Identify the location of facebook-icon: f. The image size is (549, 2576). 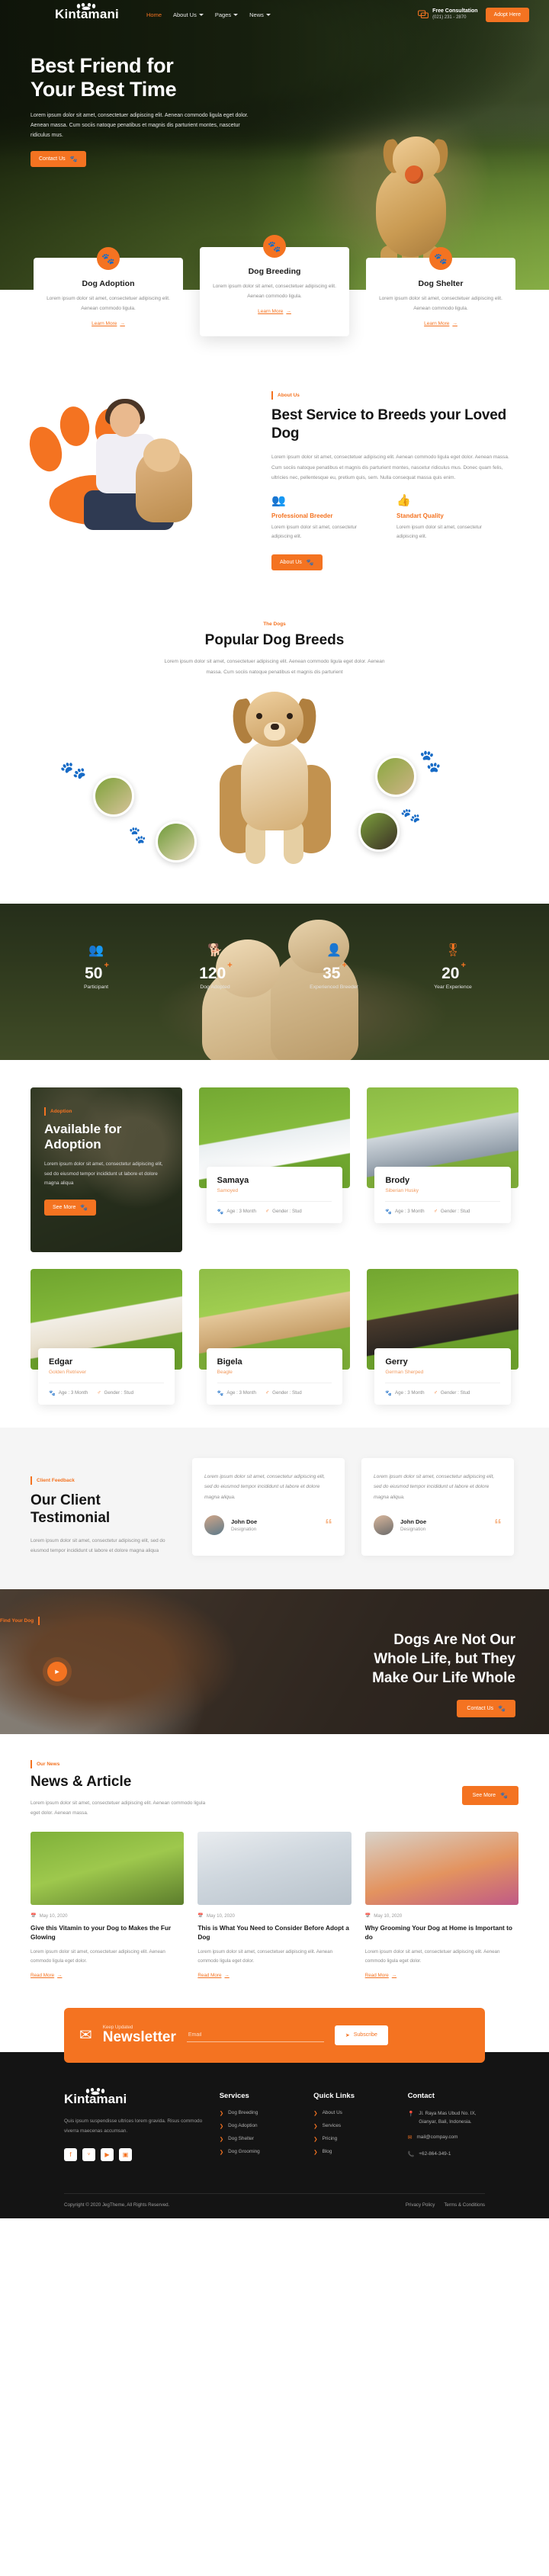
(70, 2154).